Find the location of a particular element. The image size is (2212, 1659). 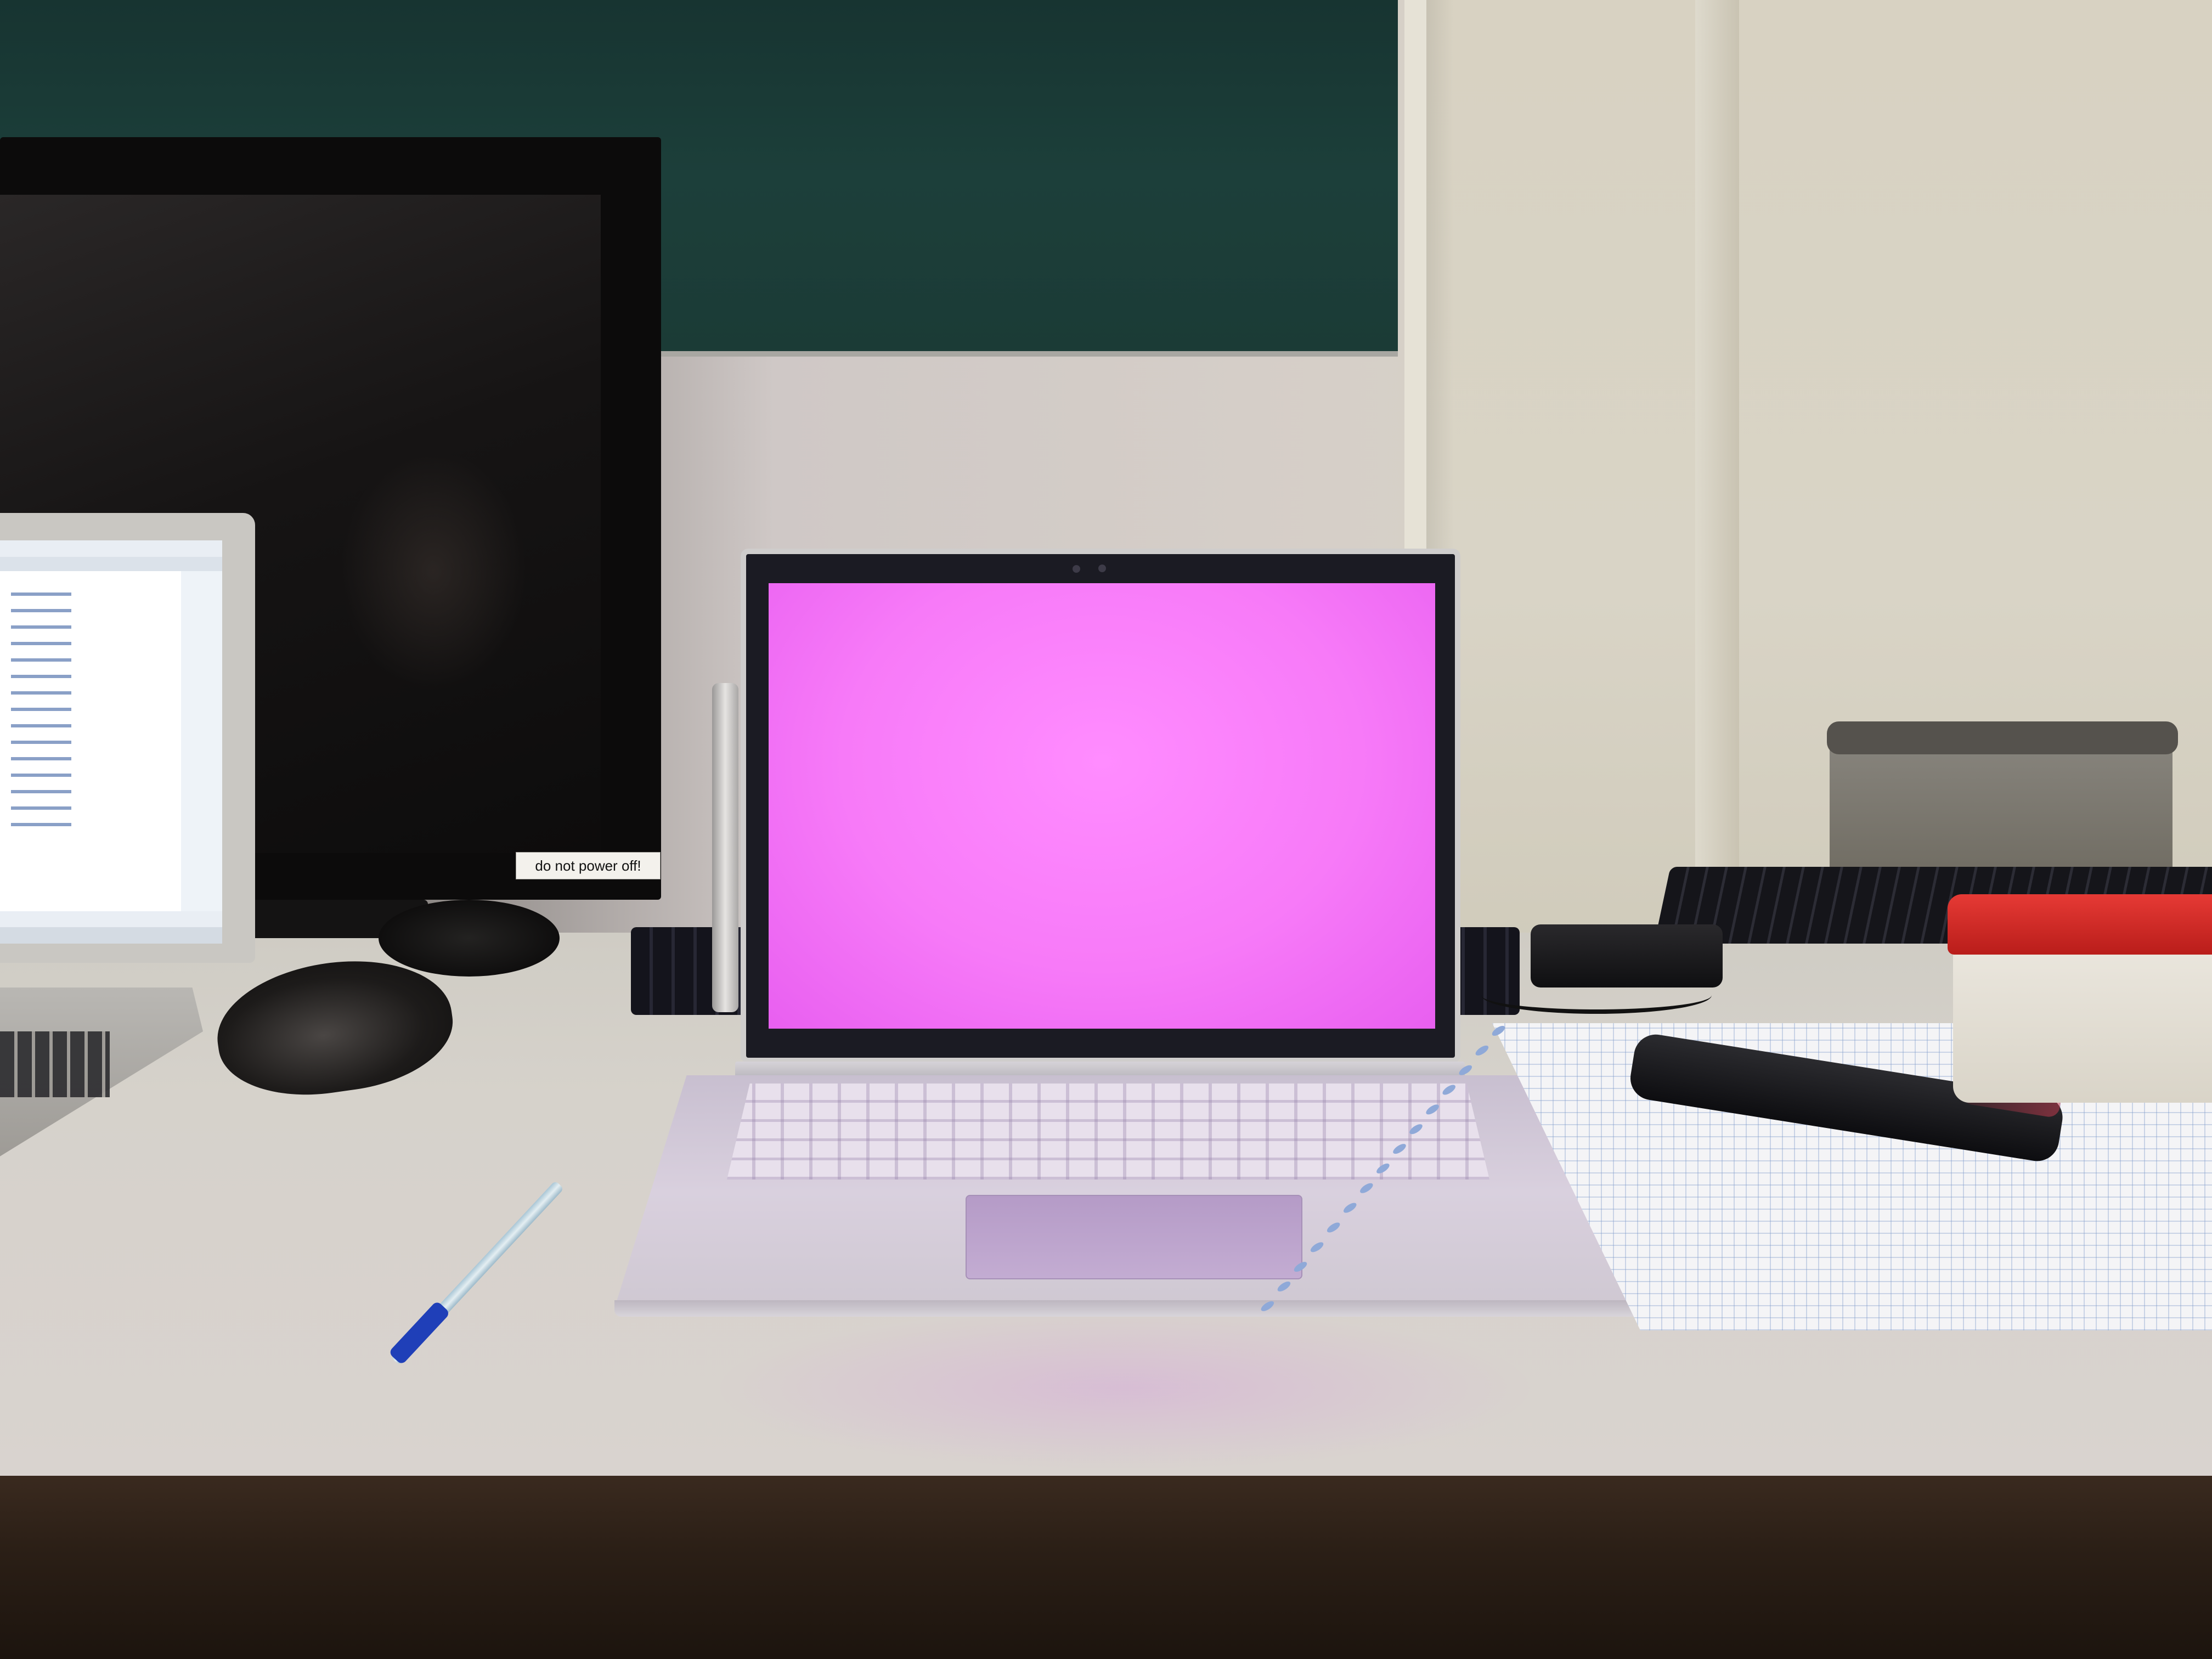

warning-sticker: do not power off! is located at coordinates (589, 866).